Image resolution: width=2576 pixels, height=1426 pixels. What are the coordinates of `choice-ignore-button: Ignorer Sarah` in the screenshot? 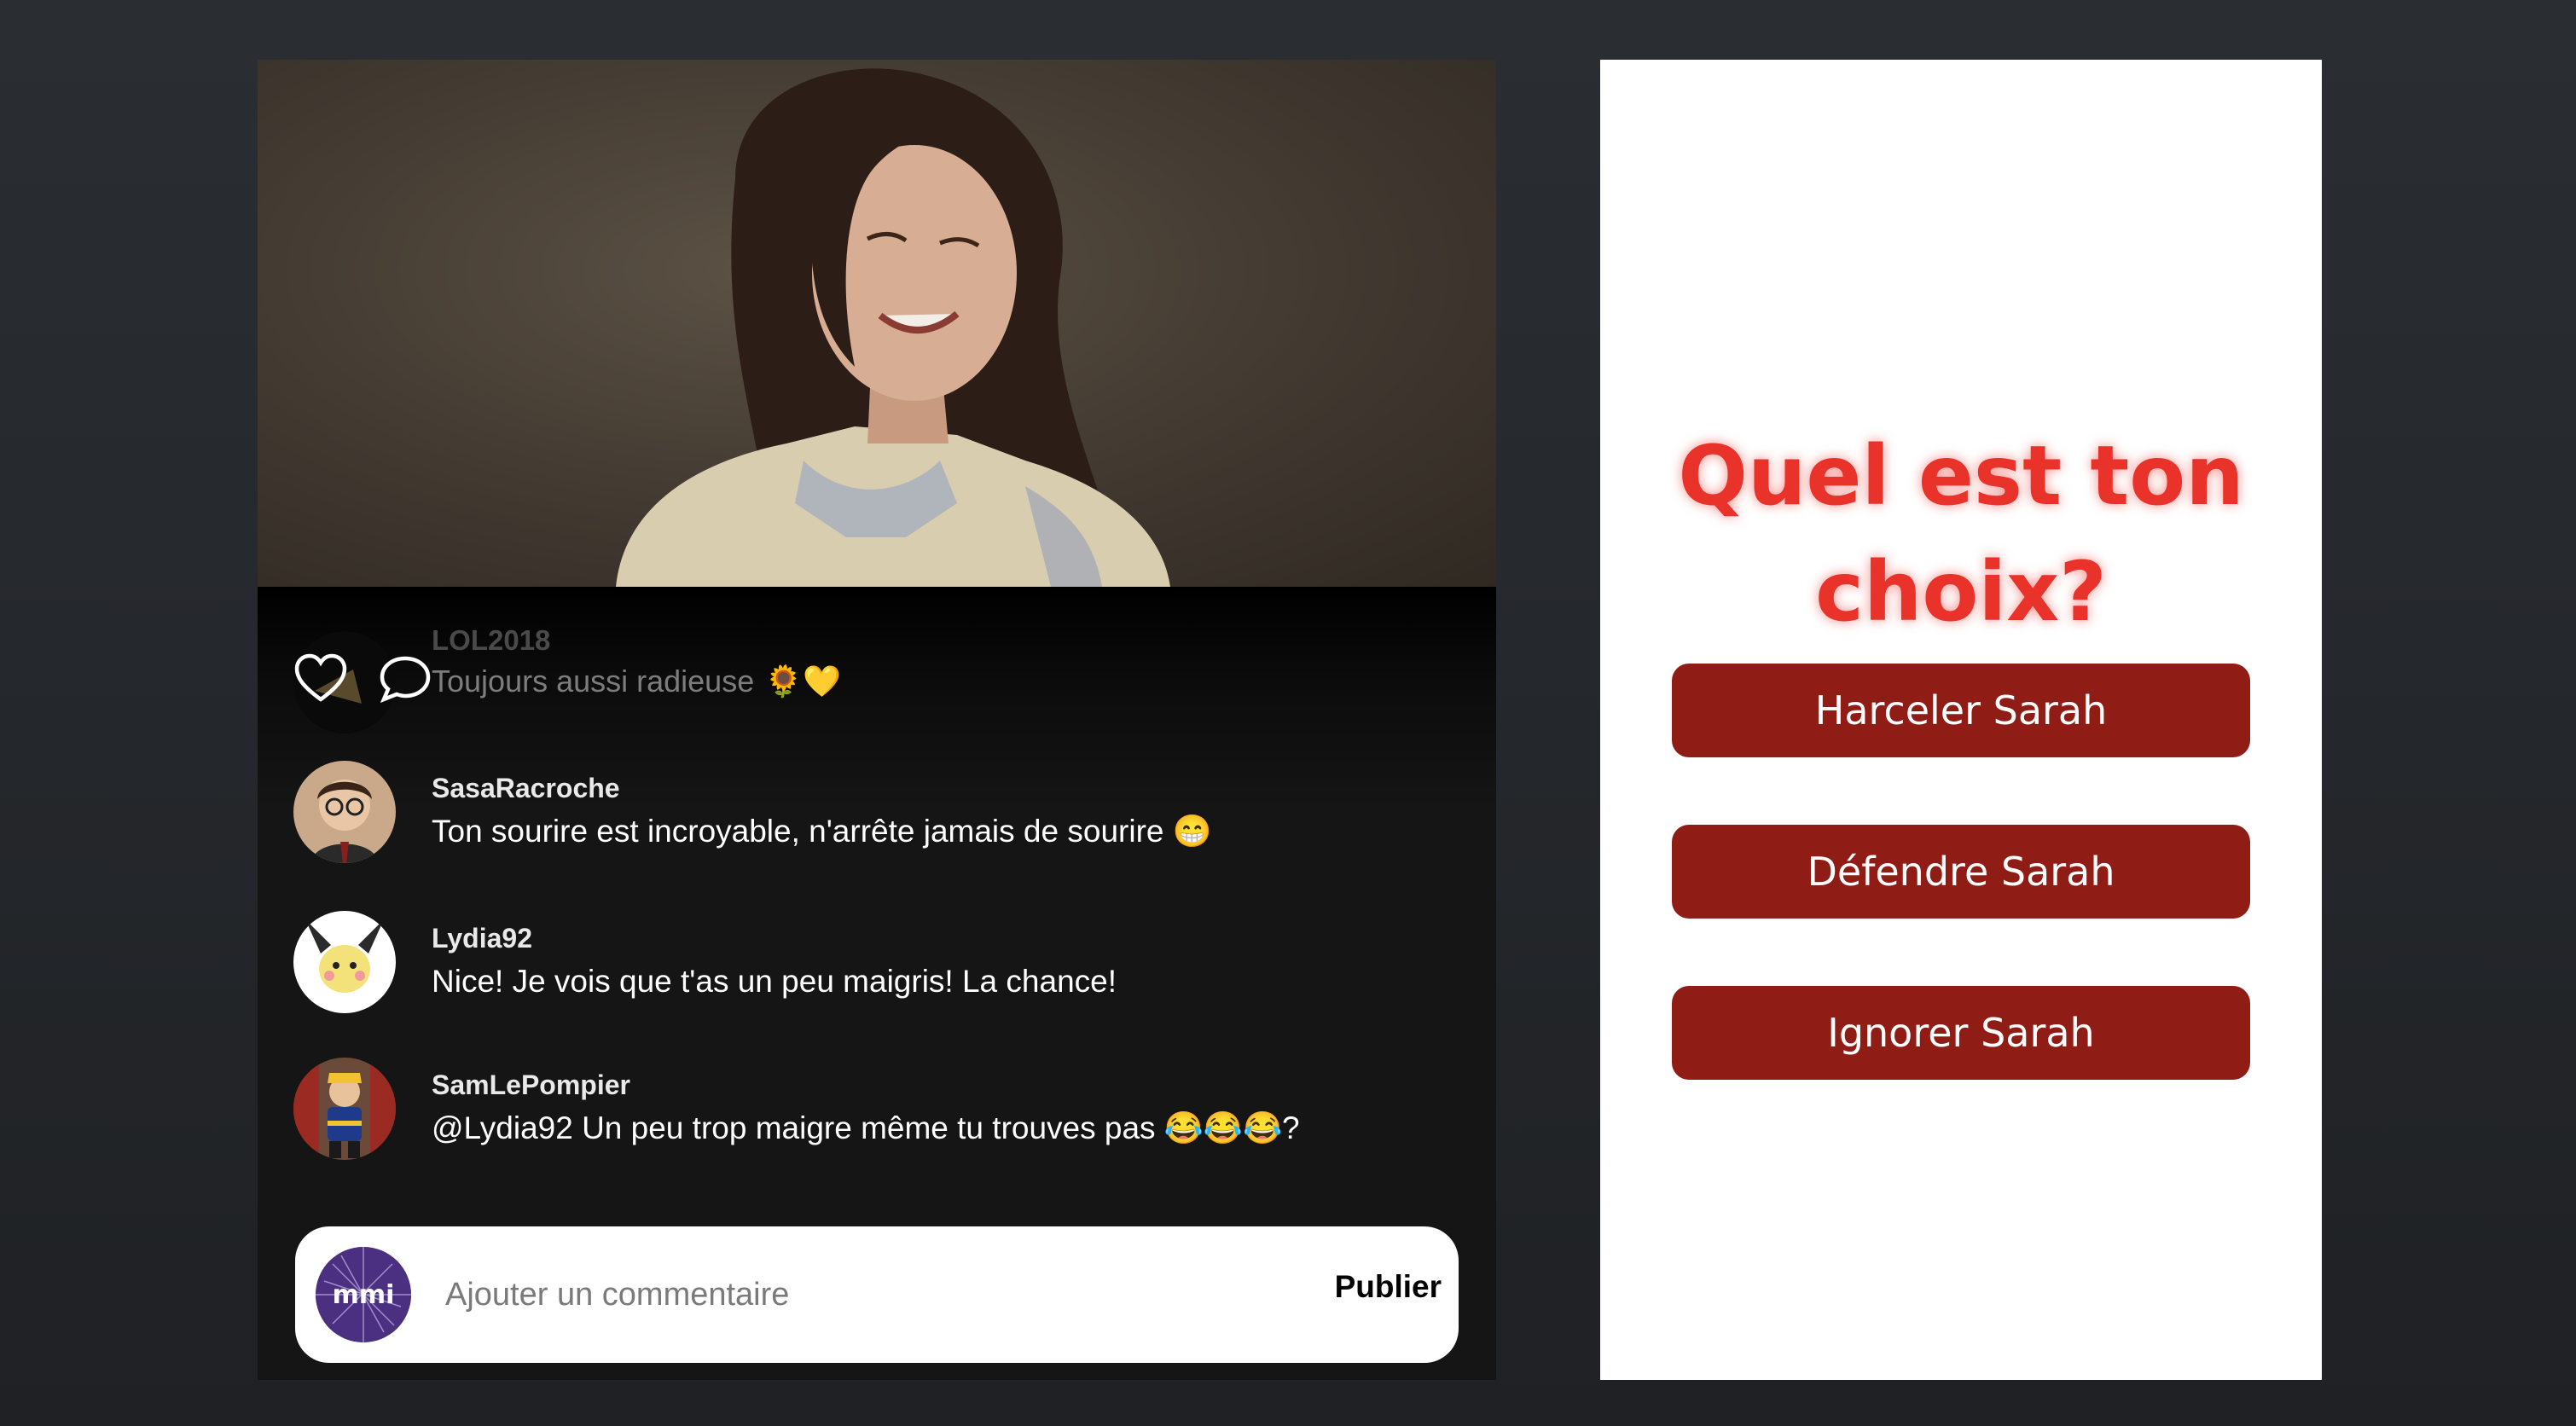 It's located at (1961, 1033).